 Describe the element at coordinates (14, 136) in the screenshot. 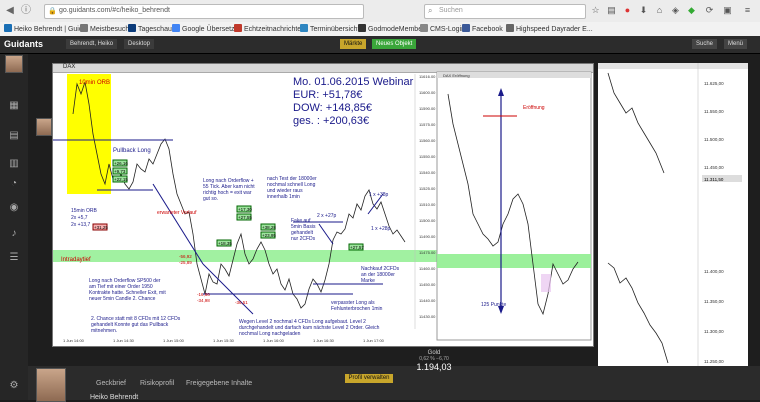

I see `news-icon: ▤` at that location.